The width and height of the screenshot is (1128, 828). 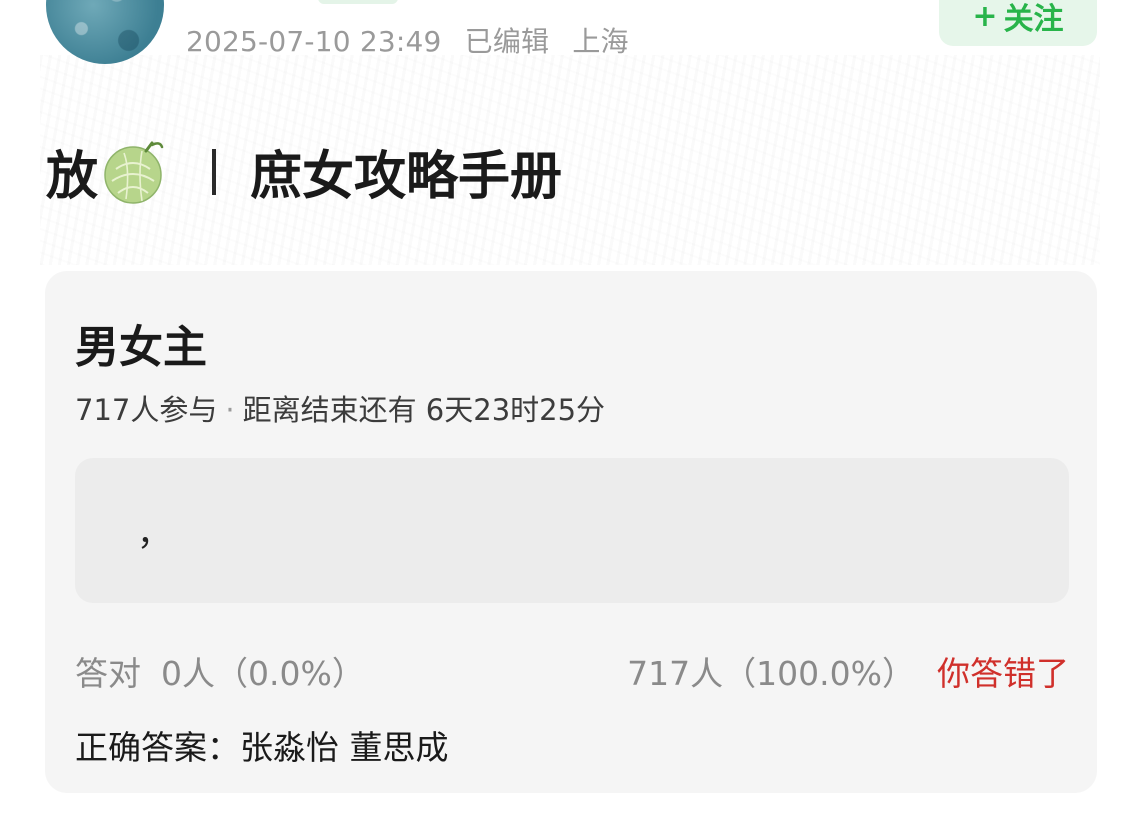 I want to click on result-message: 你答错了, so click(x=1003, y=673).